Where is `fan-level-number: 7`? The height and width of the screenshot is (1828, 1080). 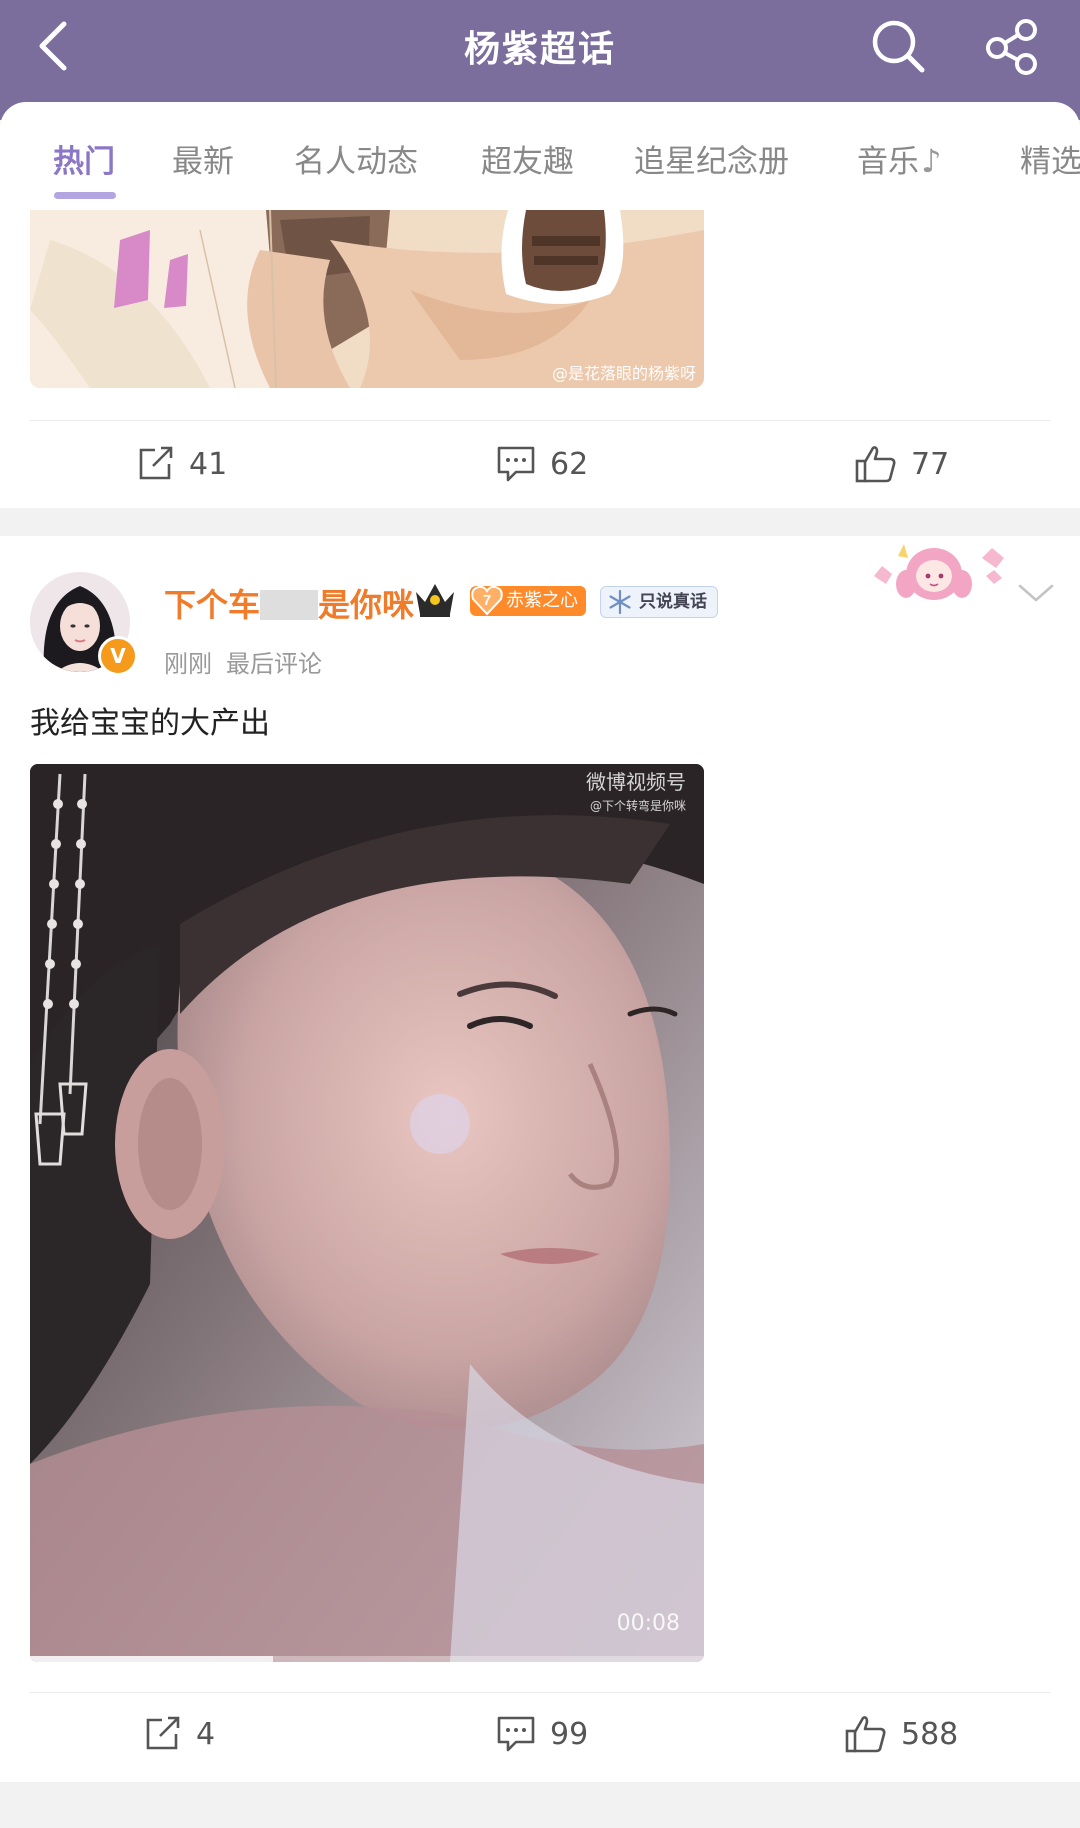 fan-level-number: 7 is located at coordinates (487, 600).